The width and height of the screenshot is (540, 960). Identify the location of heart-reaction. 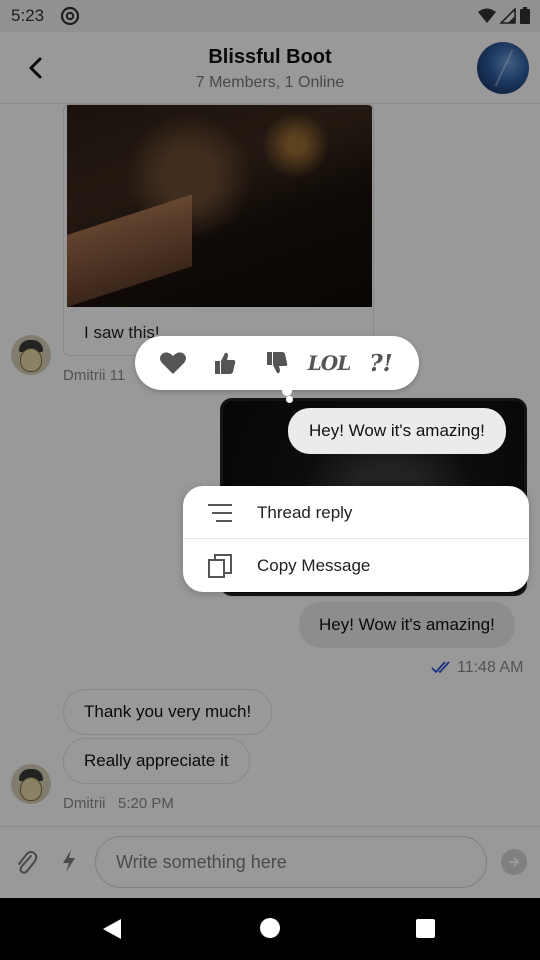
(173, 363).